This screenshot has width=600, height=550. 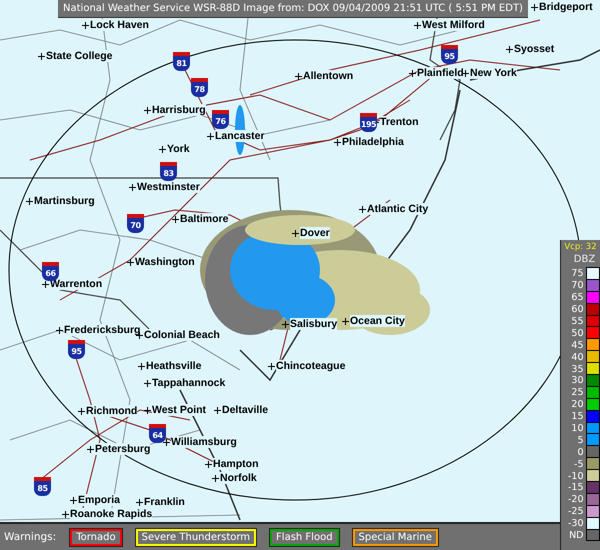 I want to click on interstate-shield: 64, so click(x=157, y=433).